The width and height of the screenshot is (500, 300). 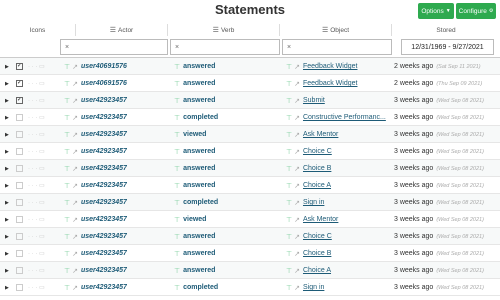 What do you see at coordinates (104, 66) in the screenshot?
I see `actor-link: user40691576` at bounding box center [104, 66].